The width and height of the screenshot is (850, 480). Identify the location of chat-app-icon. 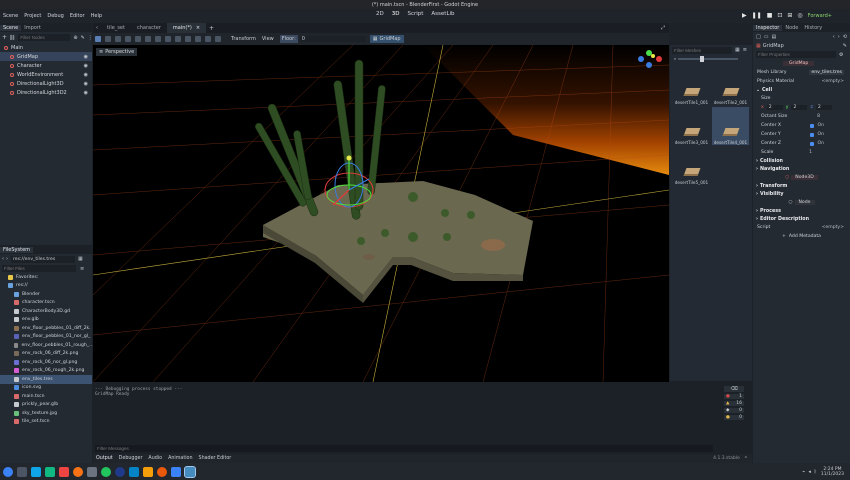
(134, 471).